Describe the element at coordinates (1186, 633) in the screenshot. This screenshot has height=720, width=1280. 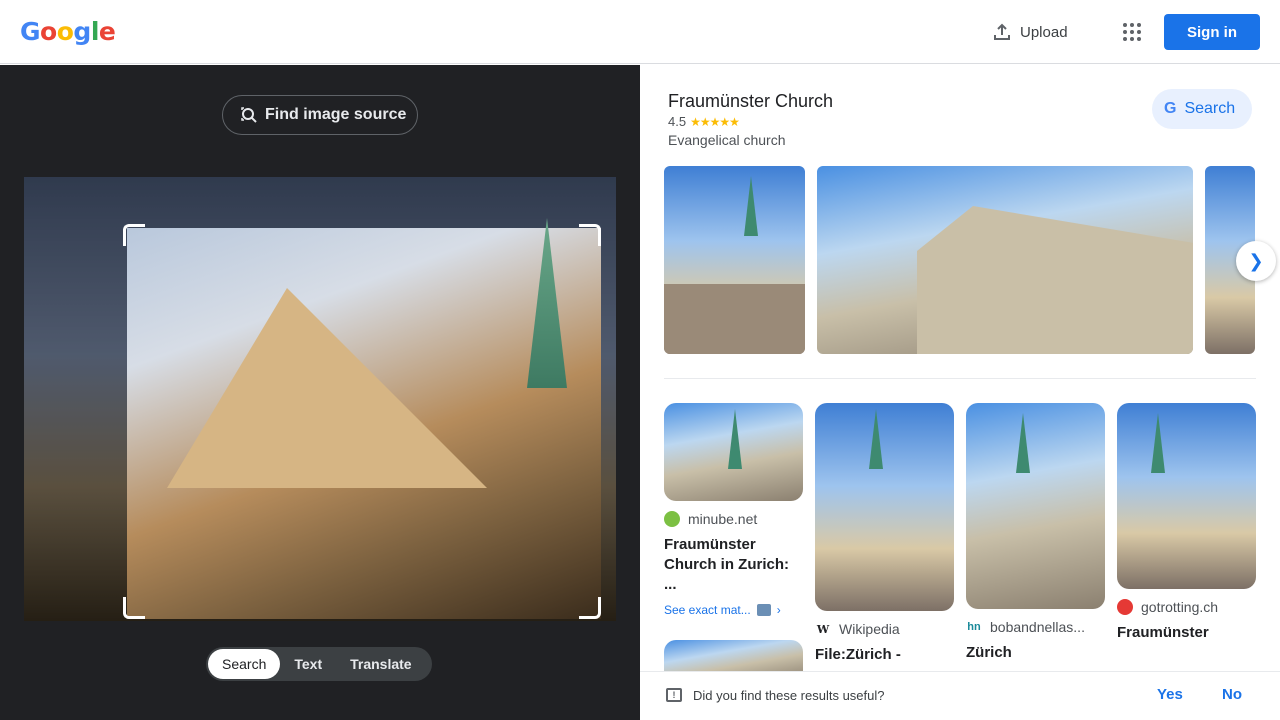
I see `result-title: Fraumünster` at that location.